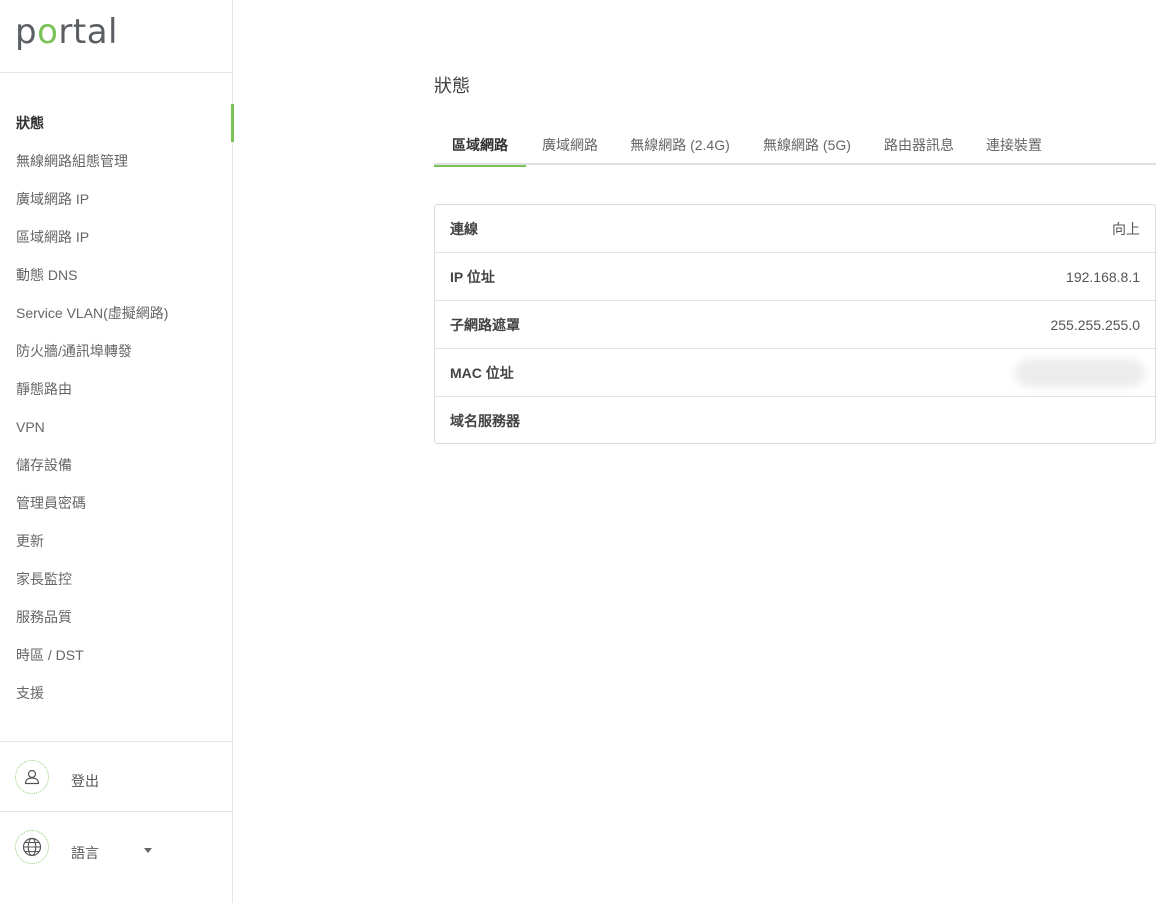 The height and width of the screenshot is (903, 1167). What do you see at coordinates (85, 781) in the screenshot?
I see `logout-label: 登出` at bounding box center [85, 781].